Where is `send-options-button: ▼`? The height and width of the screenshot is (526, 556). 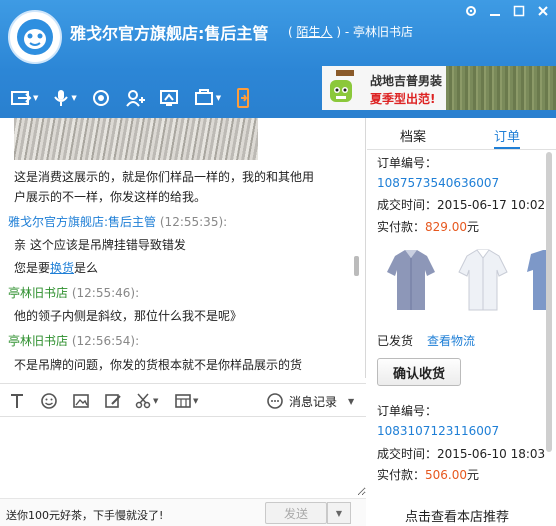
send-options-button: ▼ is located at coordinates (339, 513).